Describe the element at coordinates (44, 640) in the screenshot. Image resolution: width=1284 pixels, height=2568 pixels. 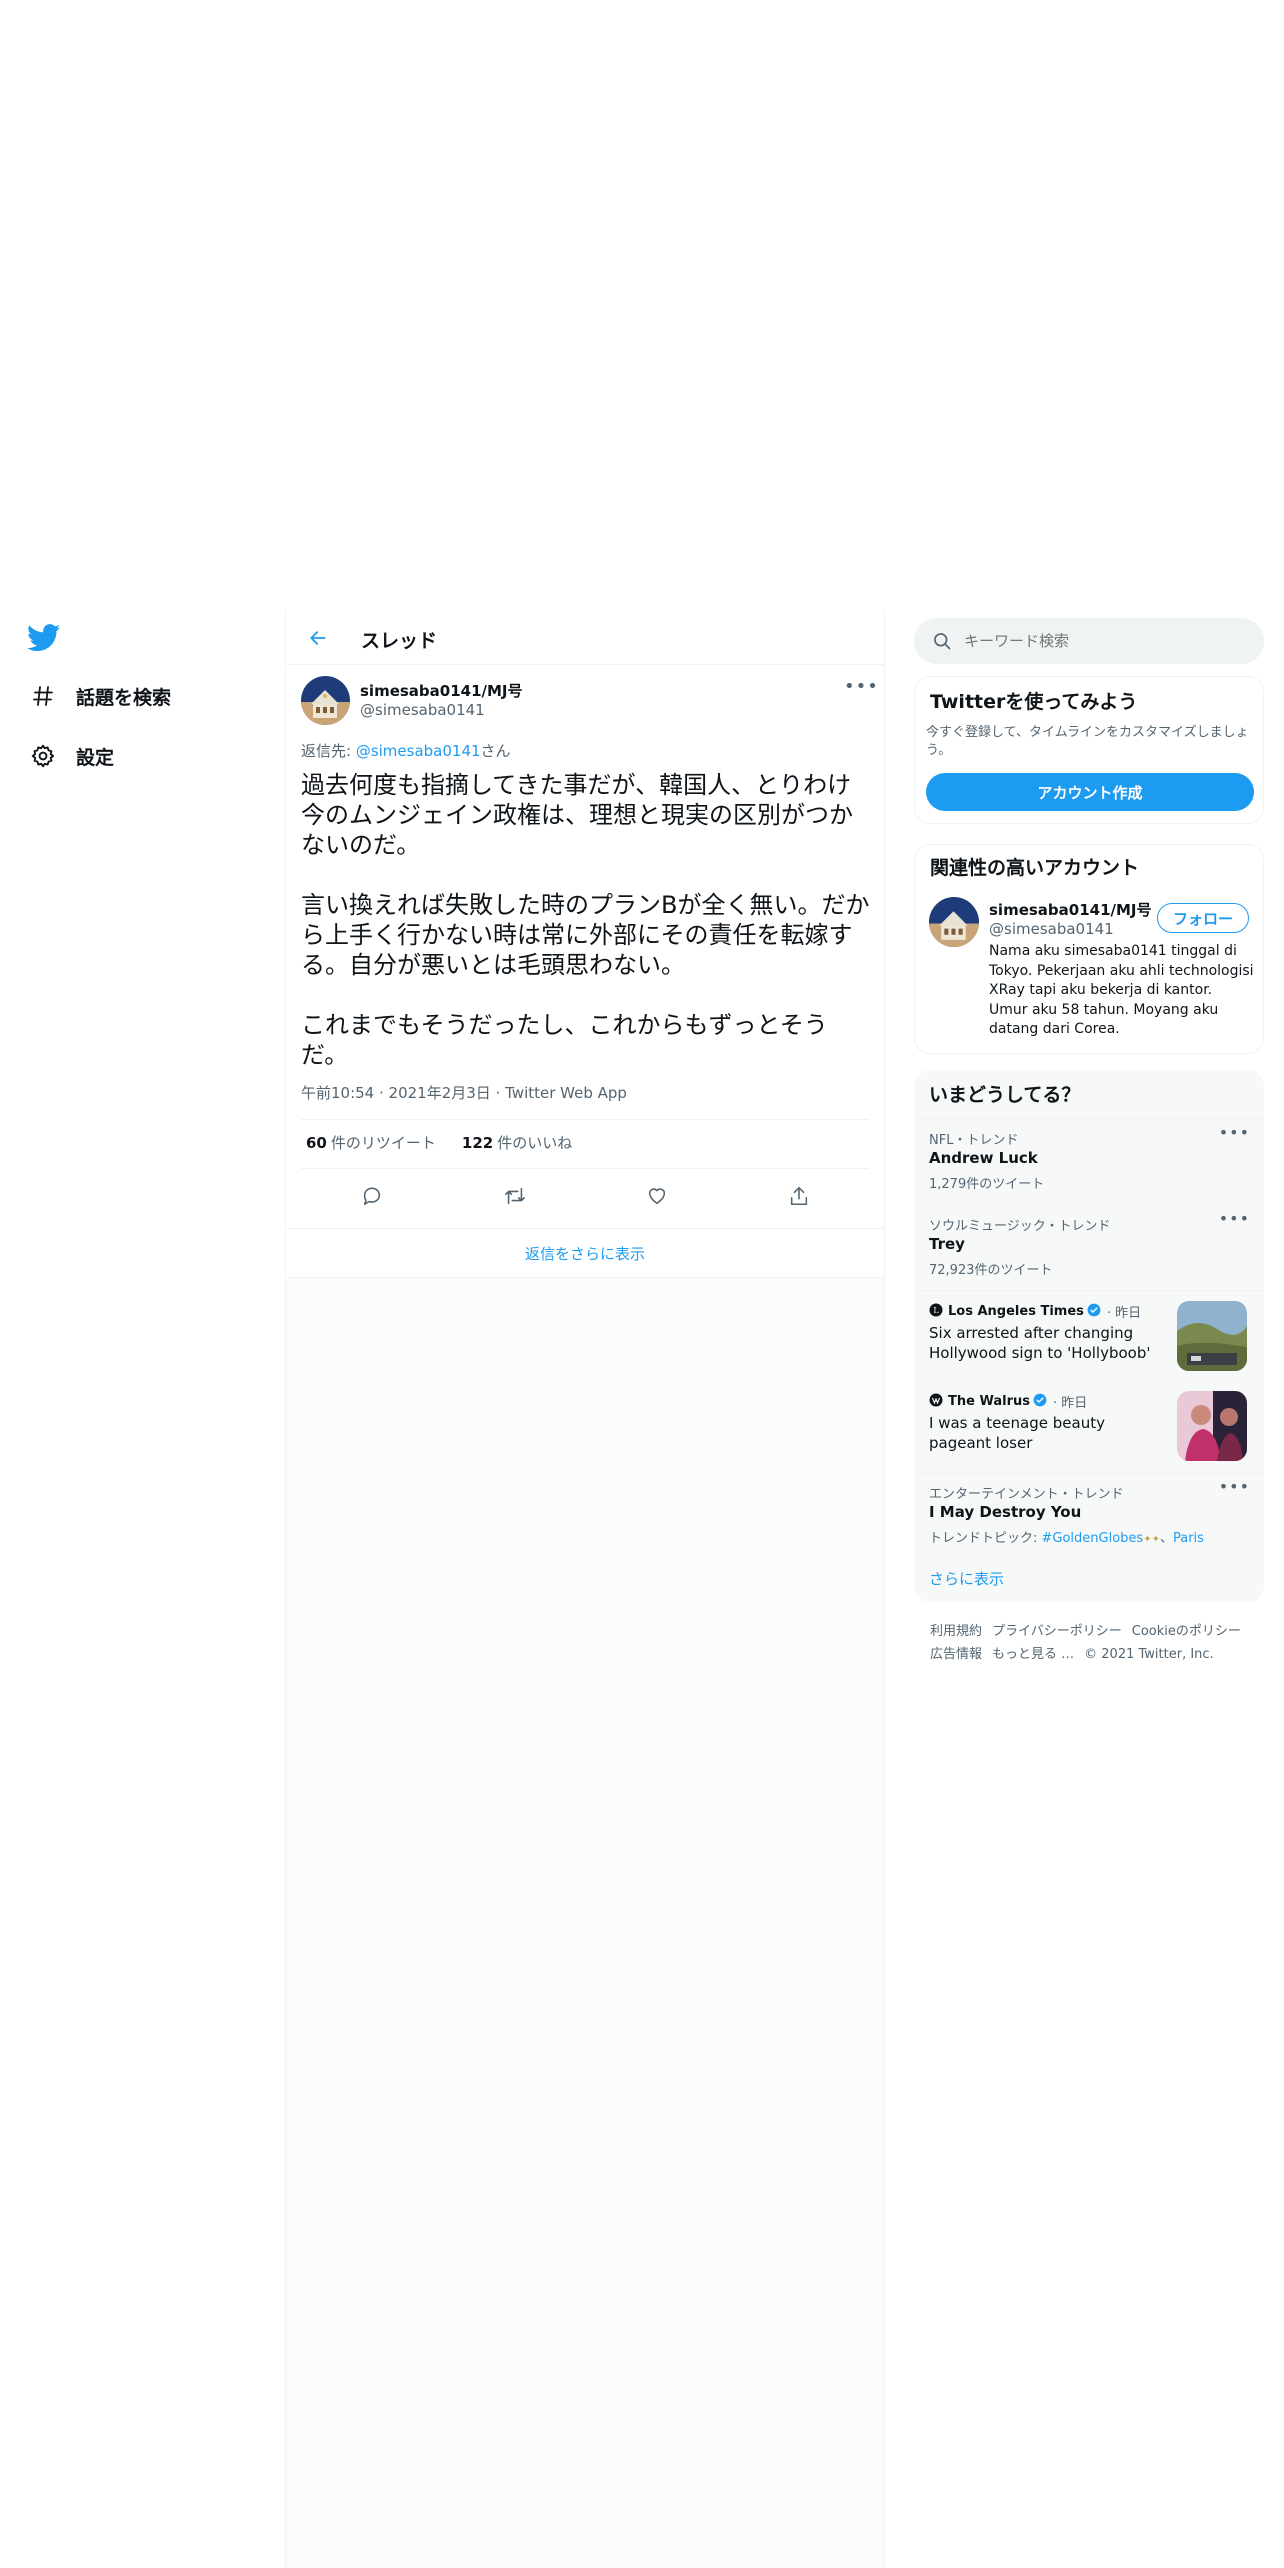
I see `twitter-bird-icon` at that location.